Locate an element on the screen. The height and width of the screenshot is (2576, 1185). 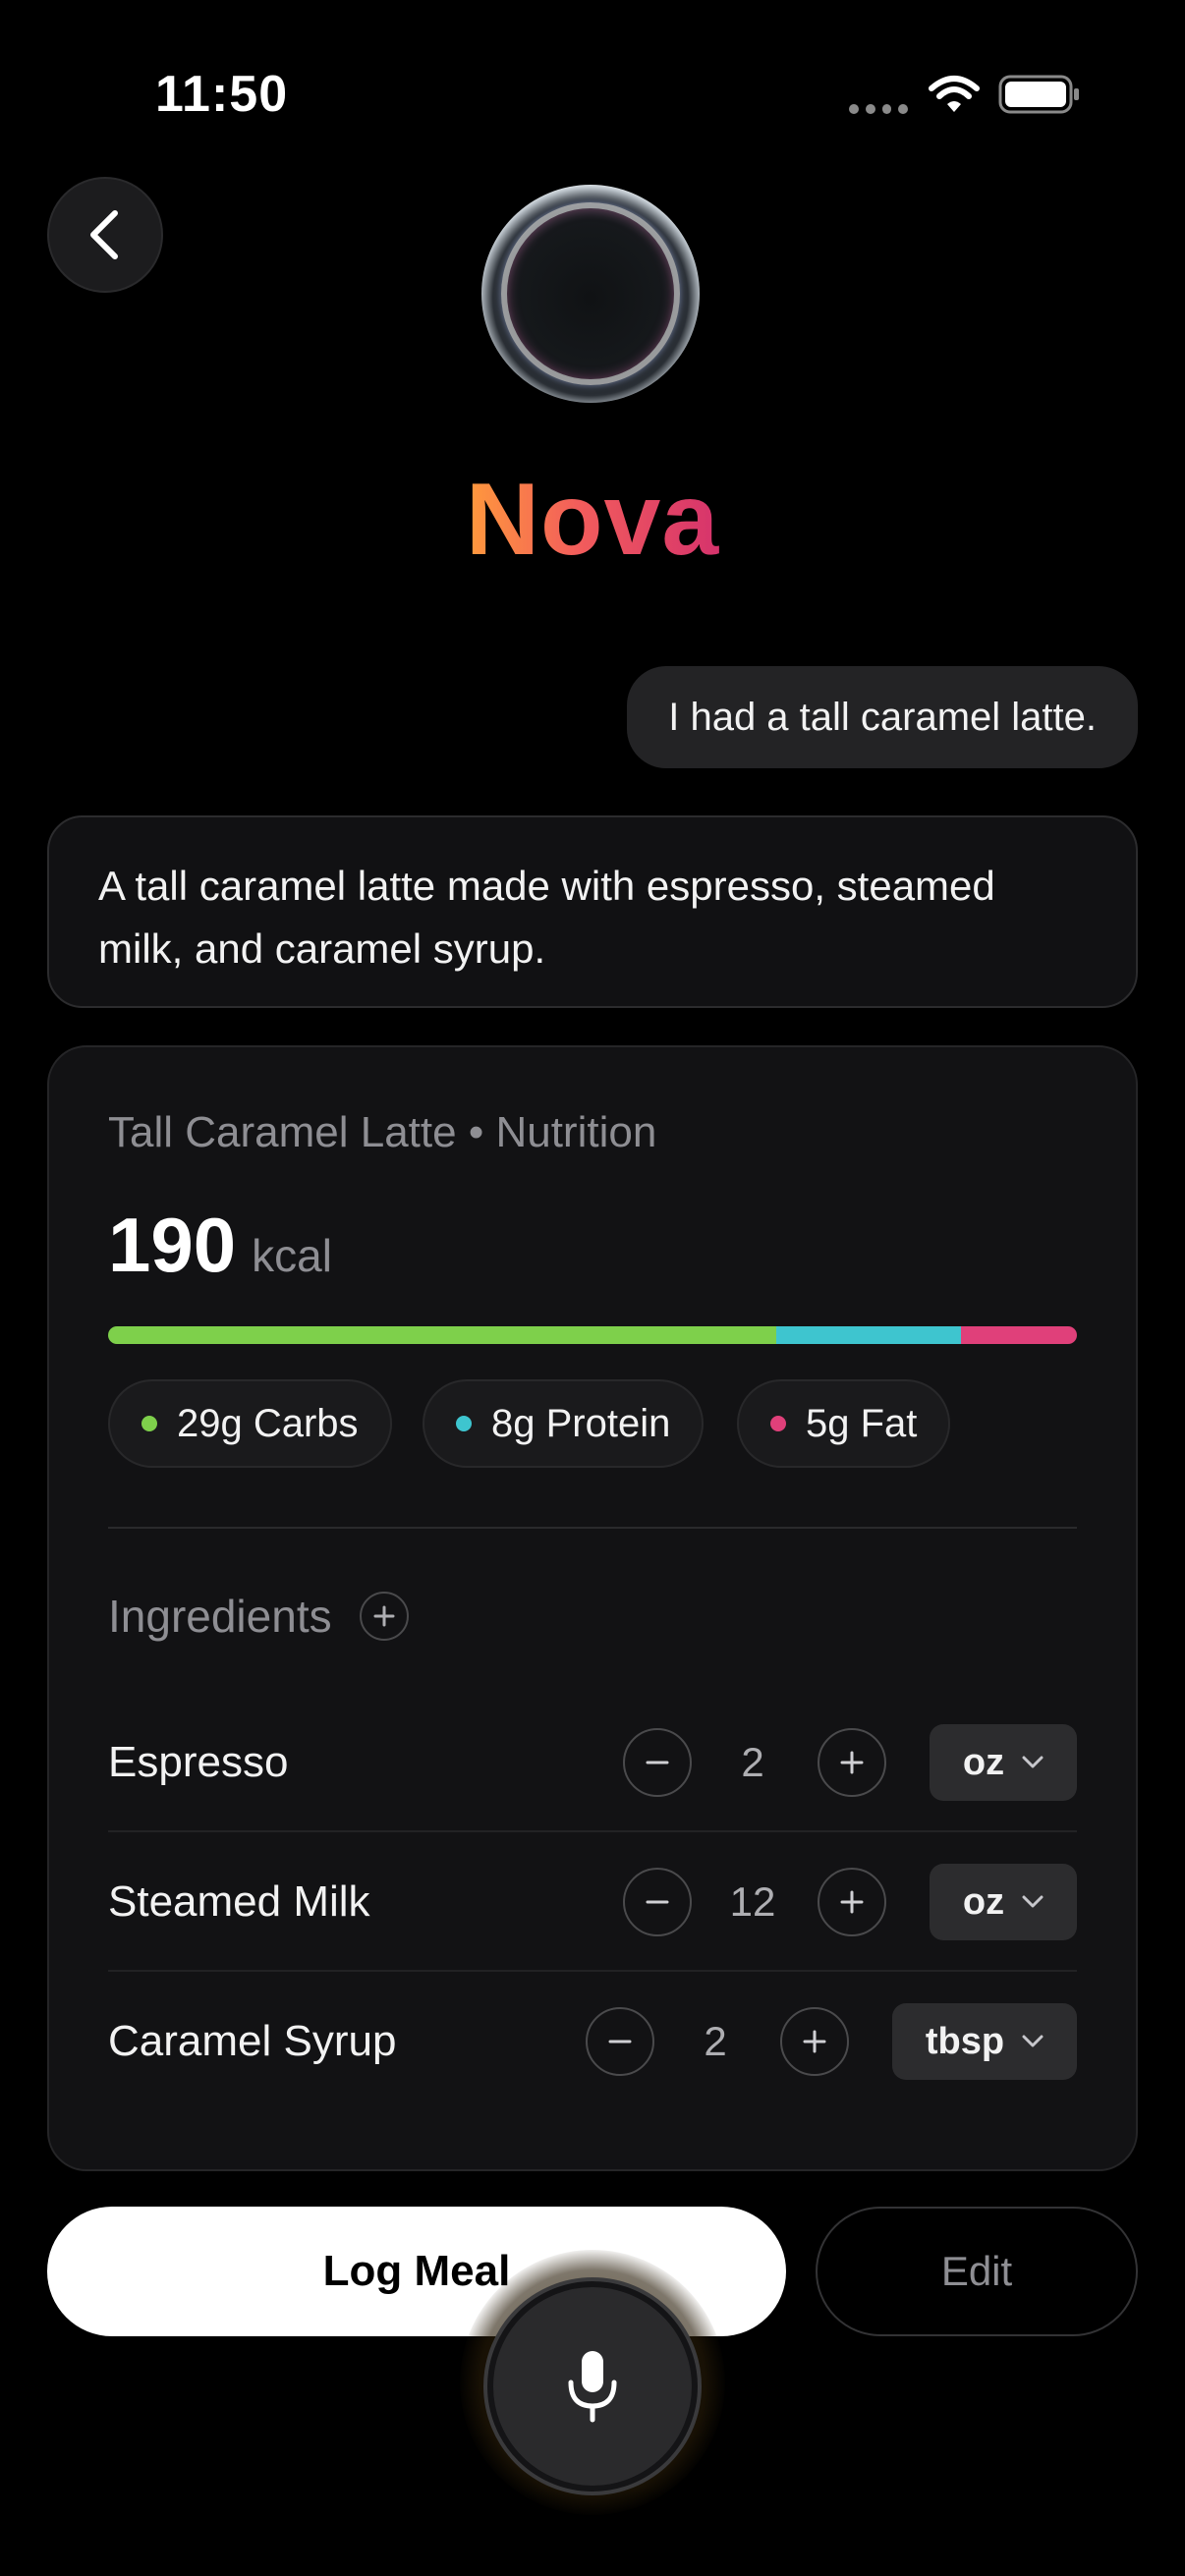
macro-distribution-bar is located at coordinates (592, 1335).